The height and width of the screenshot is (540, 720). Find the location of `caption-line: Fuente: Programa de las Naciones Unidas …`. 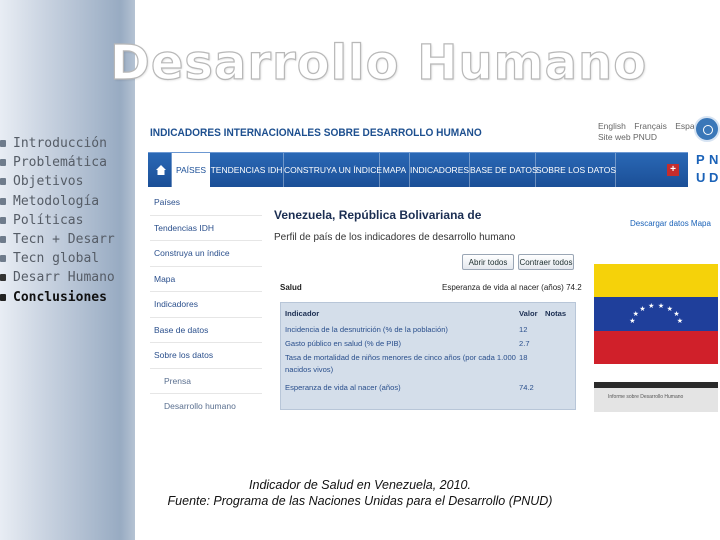

caption-line: Fuente: Programa de las Naciones Unidas … is located at coordinates (360, 501).